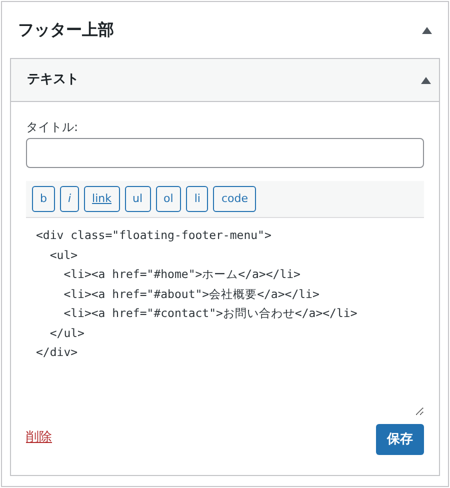  I want to click on format-button: li, so click(197, 199).